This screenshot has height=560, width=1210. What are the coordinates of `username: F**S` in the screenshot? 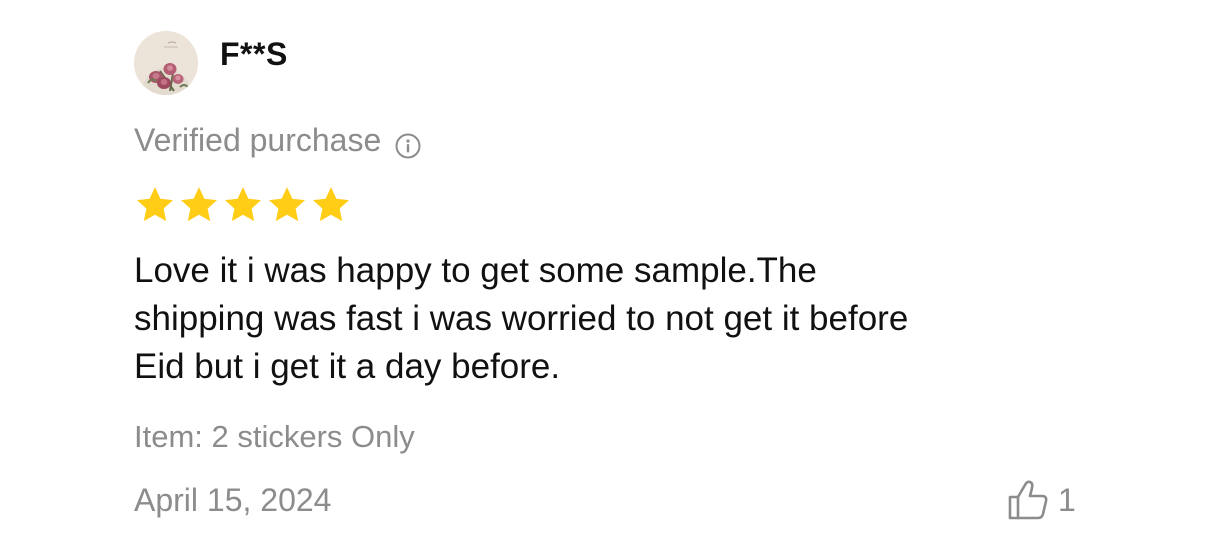 It's located at (254, 54).